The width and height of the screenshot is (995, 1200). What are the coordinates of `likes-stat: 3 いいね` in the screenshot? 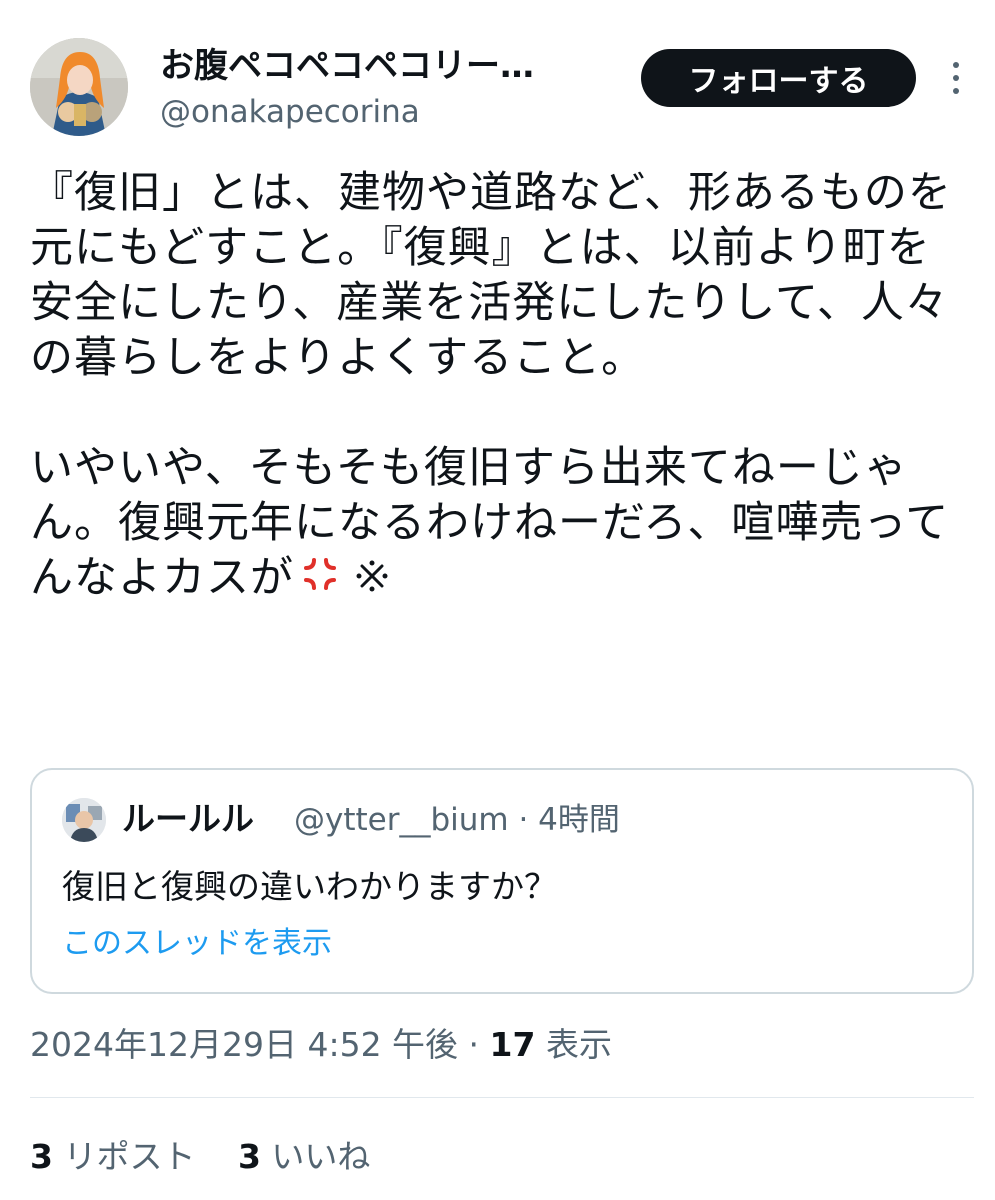 It's located at (304, 1157).